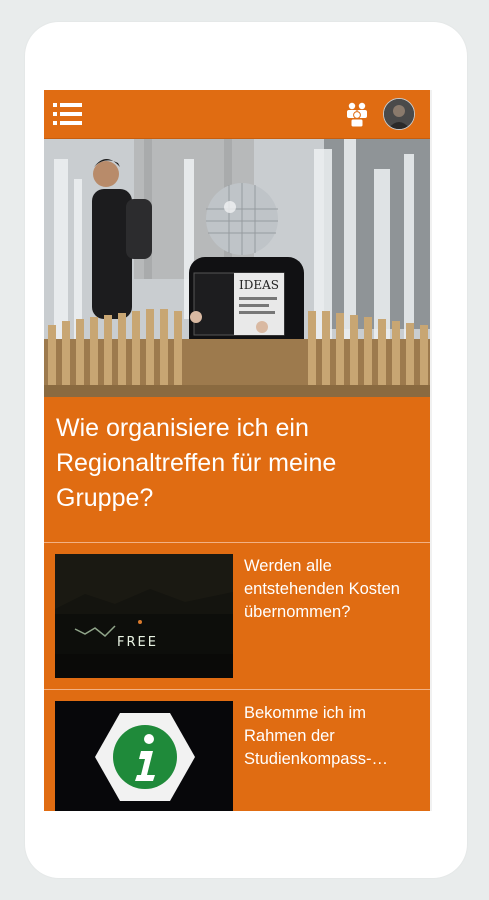 The width and height of the screenshot is (489, 900). I want to click on scroll-down-icon: ▼, so click(431, 804).